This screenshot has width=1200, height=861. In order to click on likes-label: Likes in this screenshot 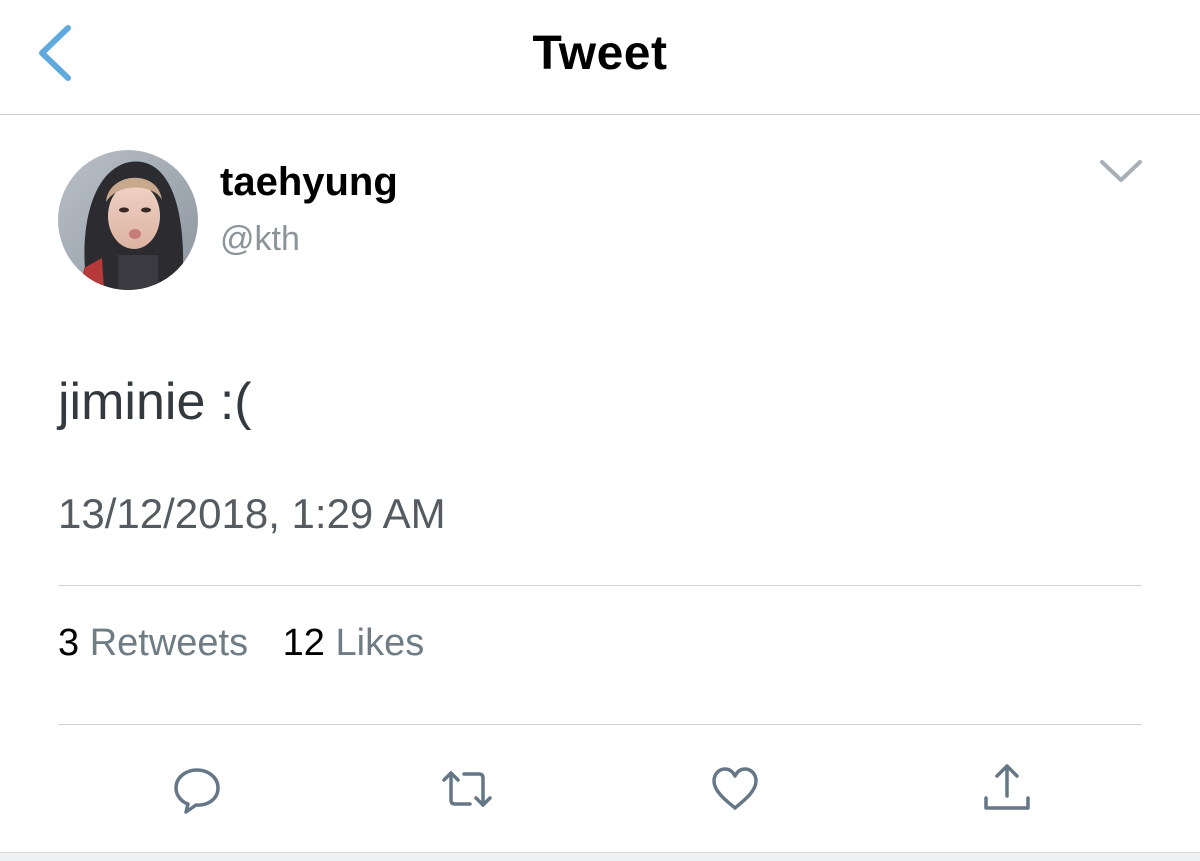, I will do `click(380, 643)`.